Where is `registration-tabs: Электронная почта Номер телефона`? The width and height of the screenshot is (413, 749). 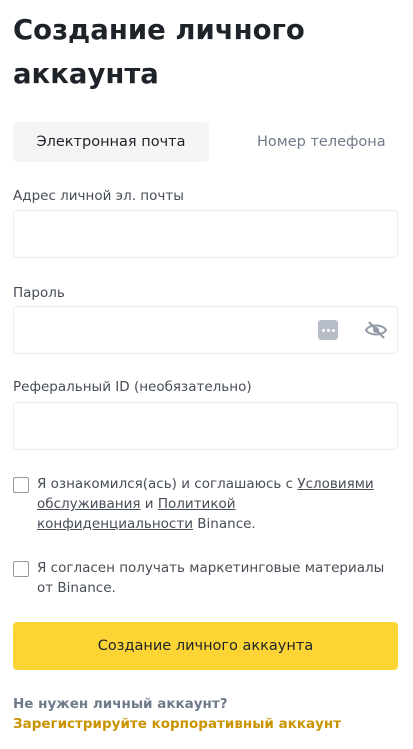 registration-tabs: Электронная почта Номер телефона is located at coordinates (205, 142).